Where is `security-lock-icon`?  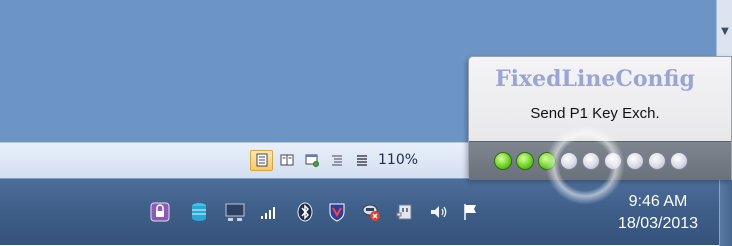 security-lock-icon is located at coordinates (160, 212).